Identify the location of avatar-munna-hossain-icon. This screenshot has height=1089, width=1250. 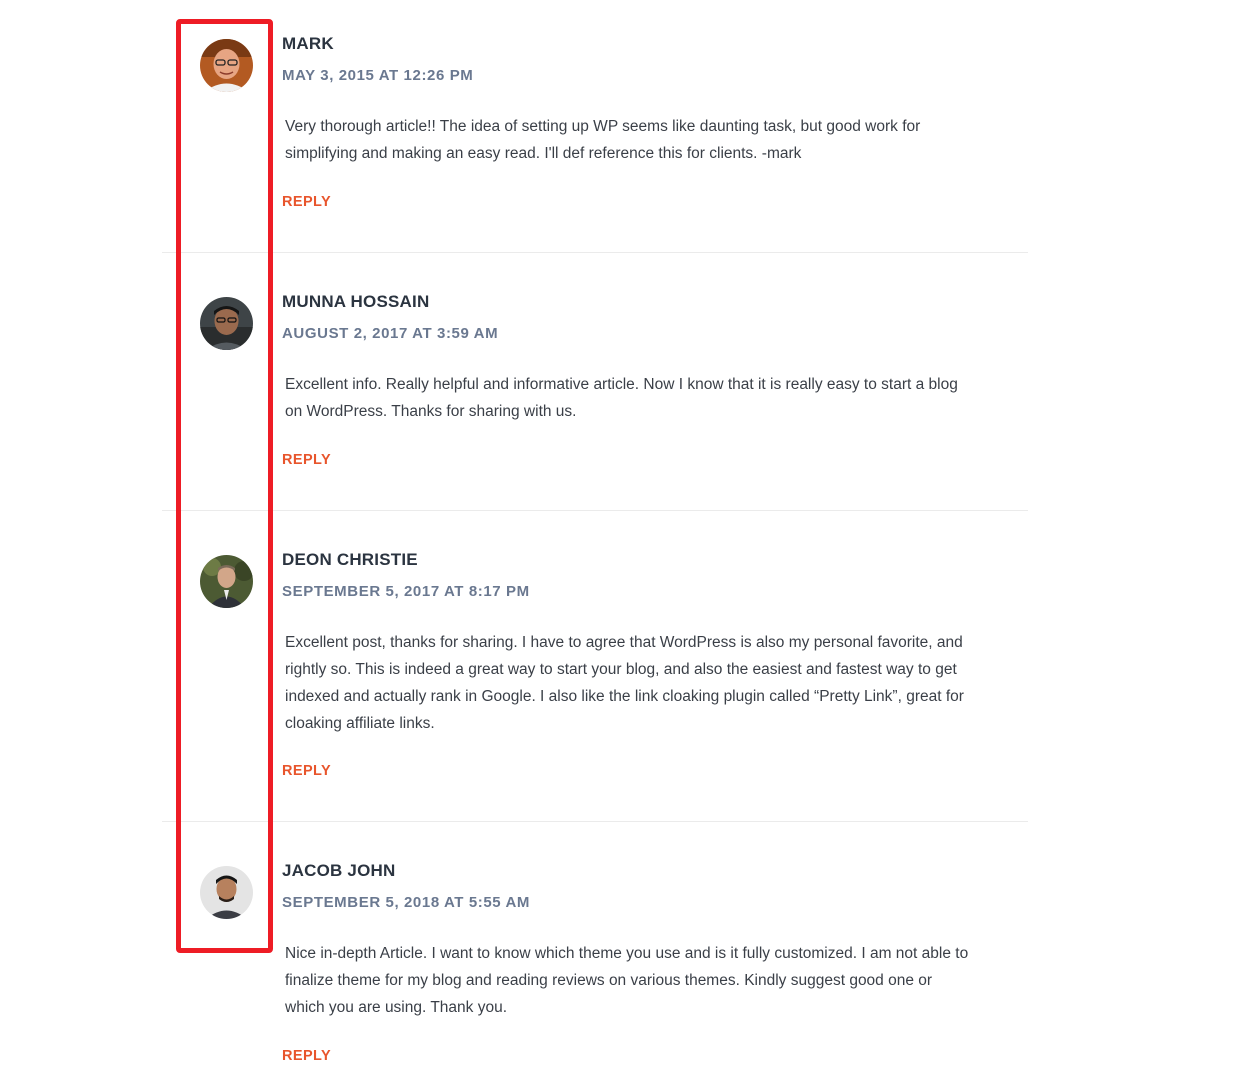
(226, 323).